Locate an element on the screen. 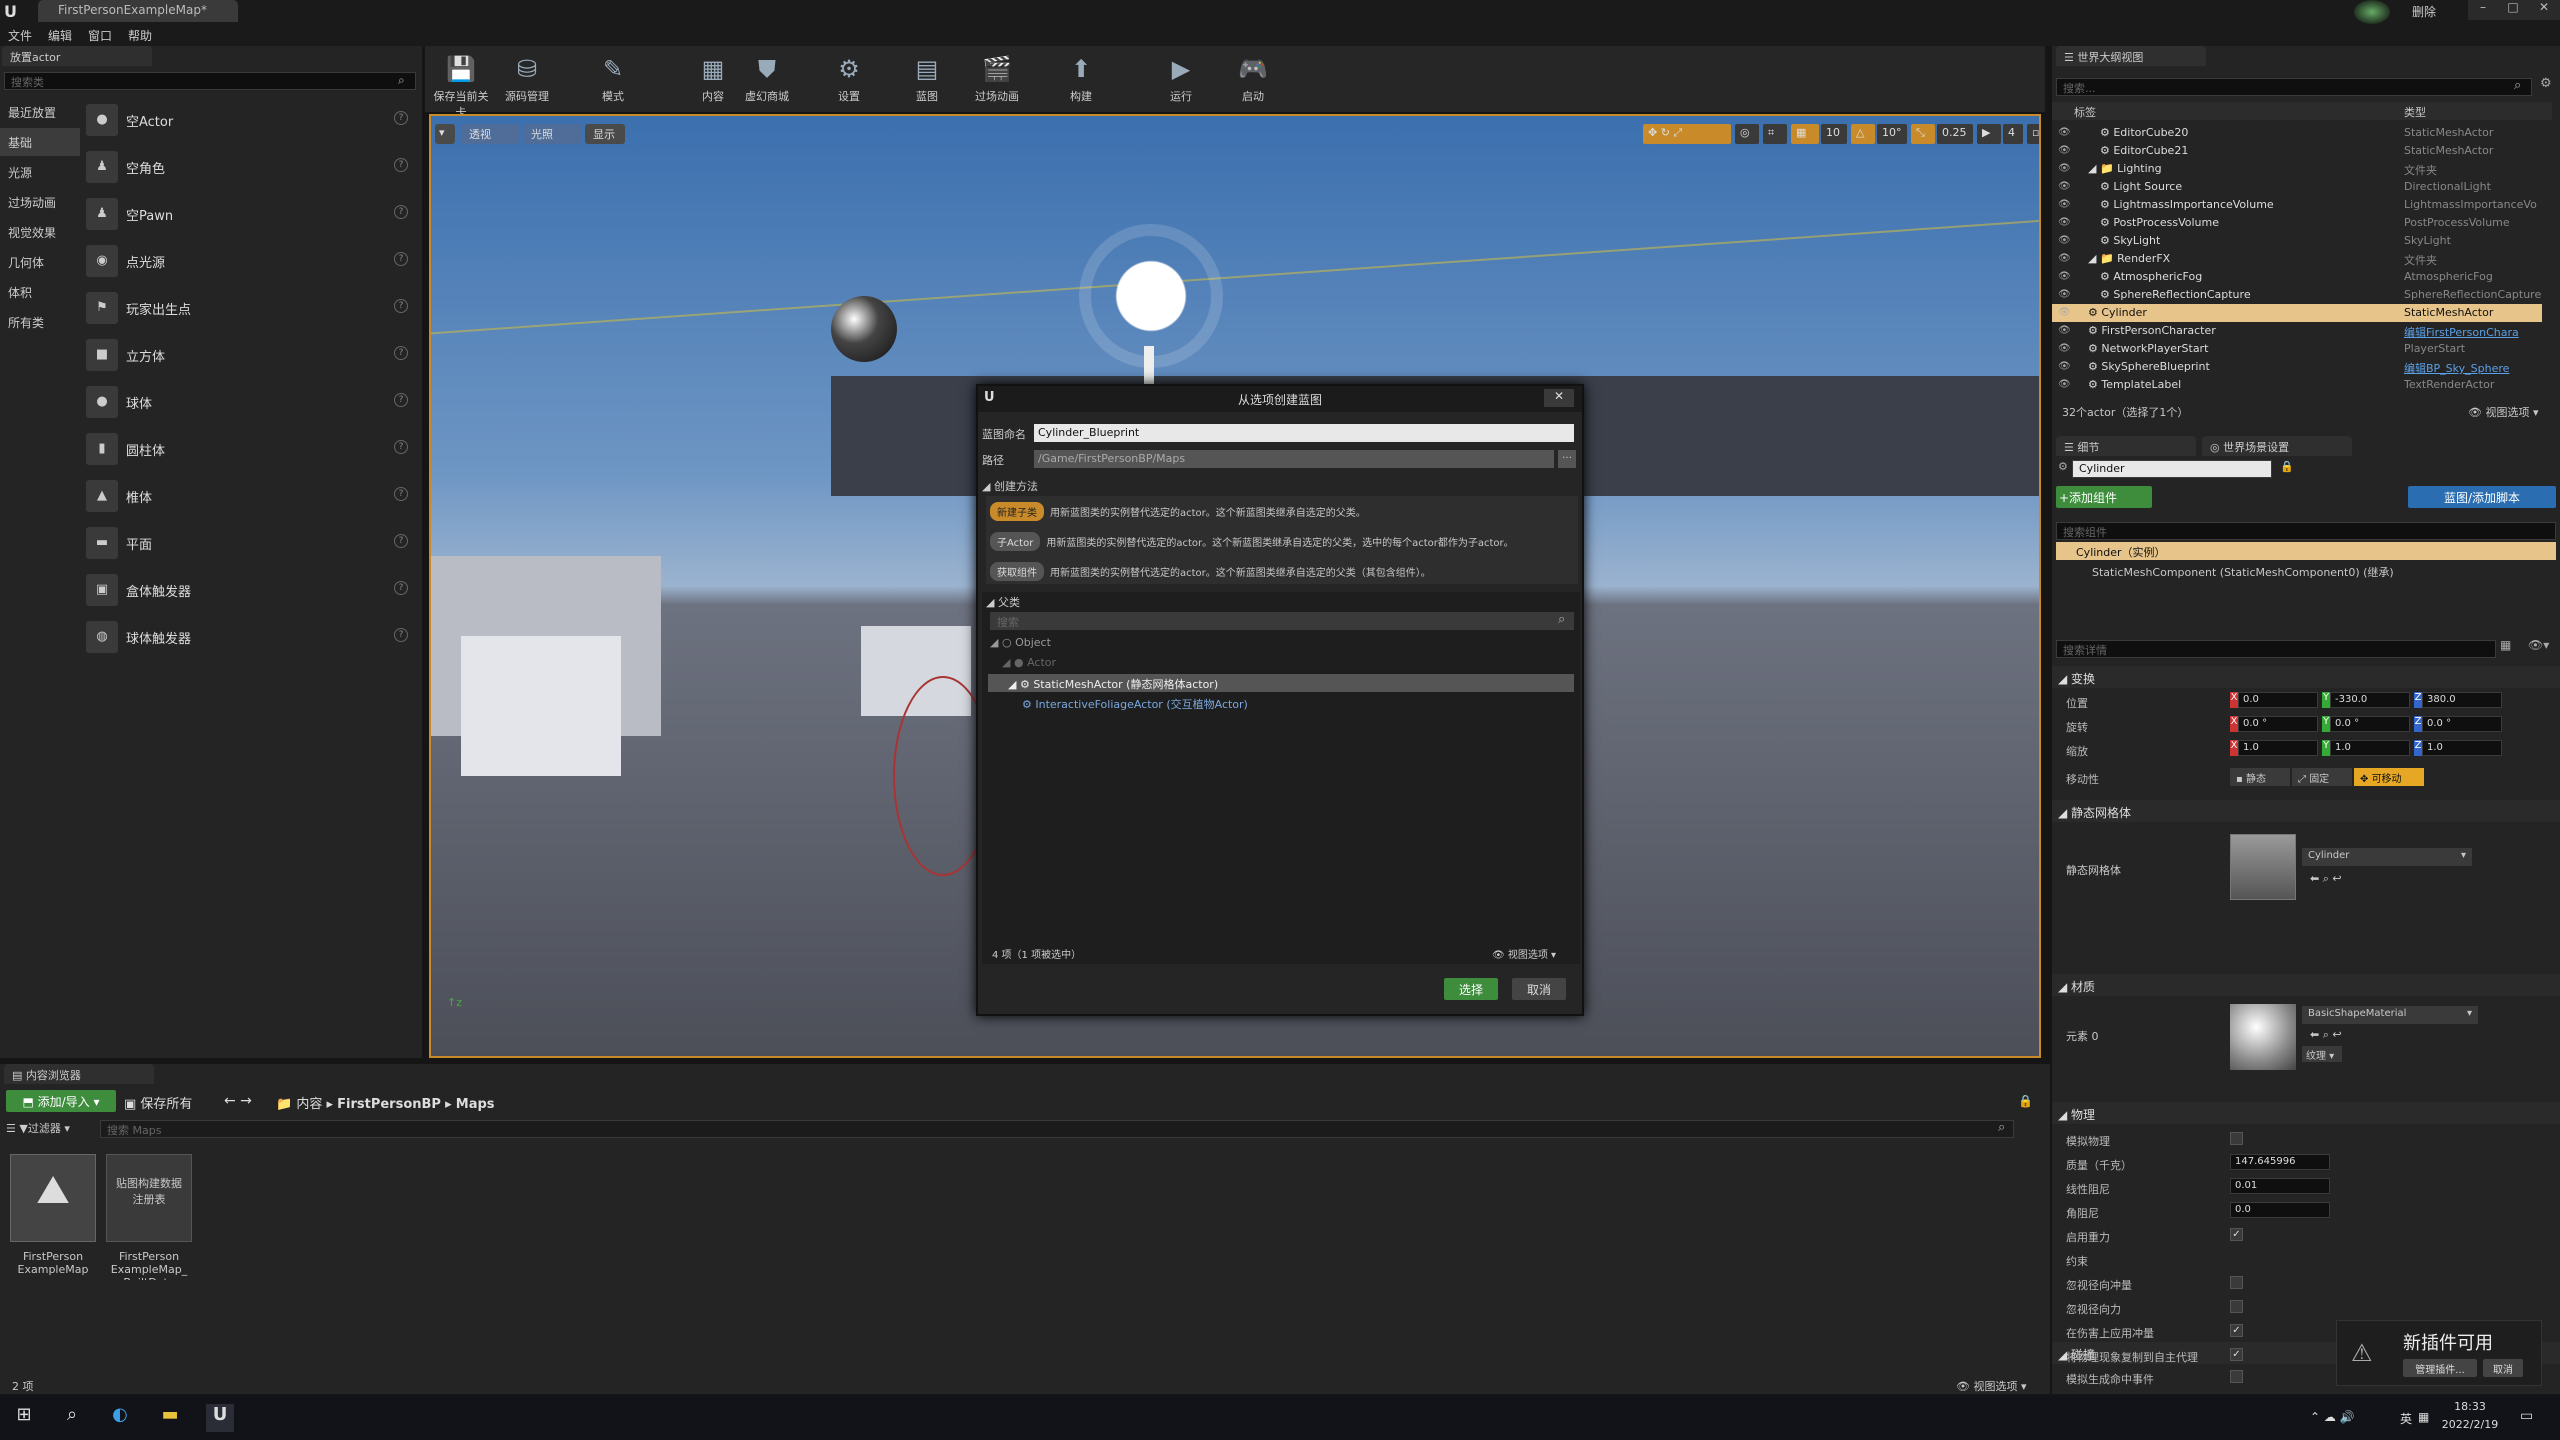 This screenshot has height=1440, width=2560. mobility-stationary: ⤢ 固定 is located at coordinates (2322, 777).